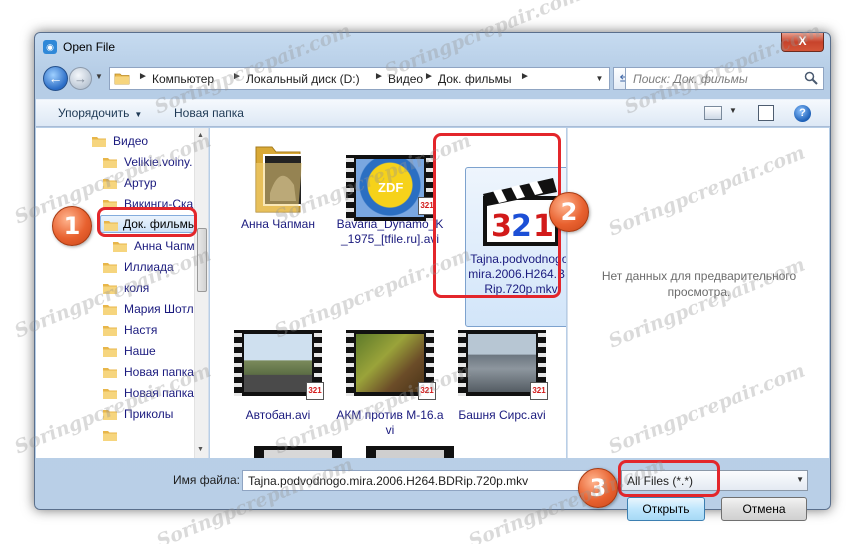 Image resolution: width=864 pixels, height=544 pixels. Describe the element at coordinates (202, 260) in the screenshot. I see `scrollbar-thumb` at that location.